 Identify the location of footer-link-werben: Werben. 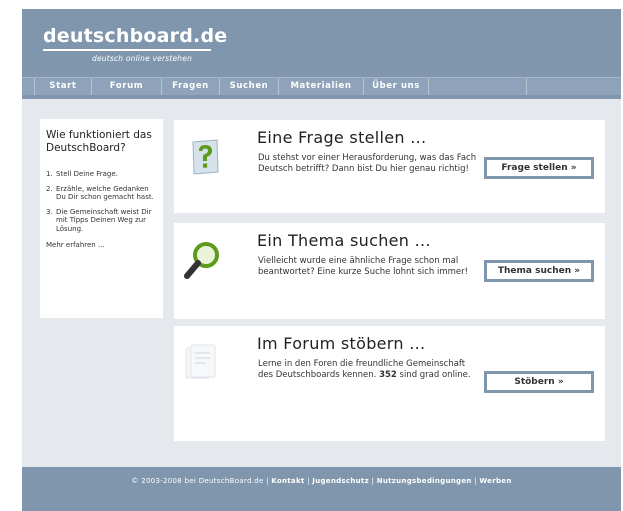
(495, 481).